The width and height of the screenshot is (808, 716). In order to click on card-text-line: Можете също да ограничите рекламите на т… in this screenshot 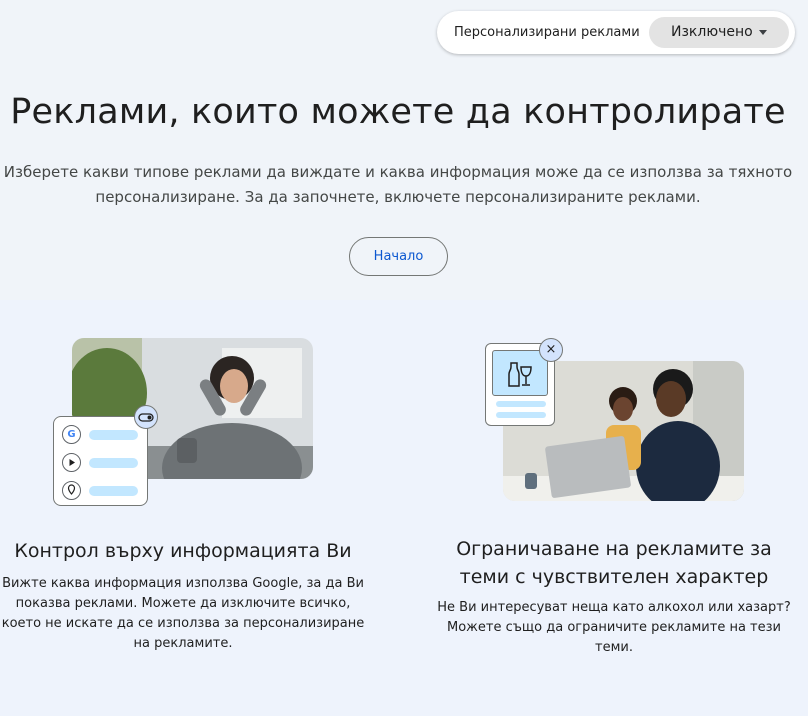, I will do `click(614, 627)`.